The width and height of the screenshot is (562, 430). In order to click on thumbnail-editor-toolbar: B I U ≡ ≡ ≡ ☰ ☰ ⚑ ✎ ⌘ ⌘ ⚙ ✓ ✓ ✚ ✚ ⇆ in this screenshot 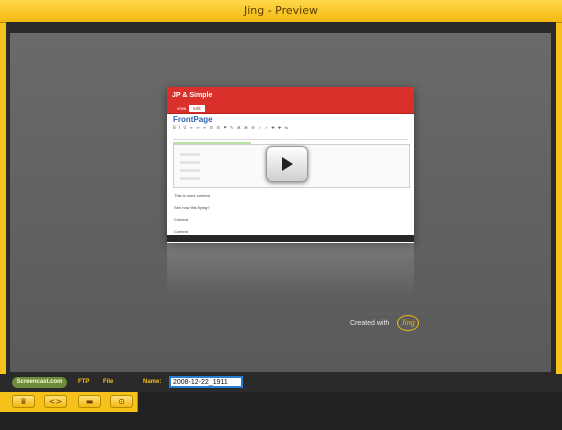, I will do `click(290, 132)`.